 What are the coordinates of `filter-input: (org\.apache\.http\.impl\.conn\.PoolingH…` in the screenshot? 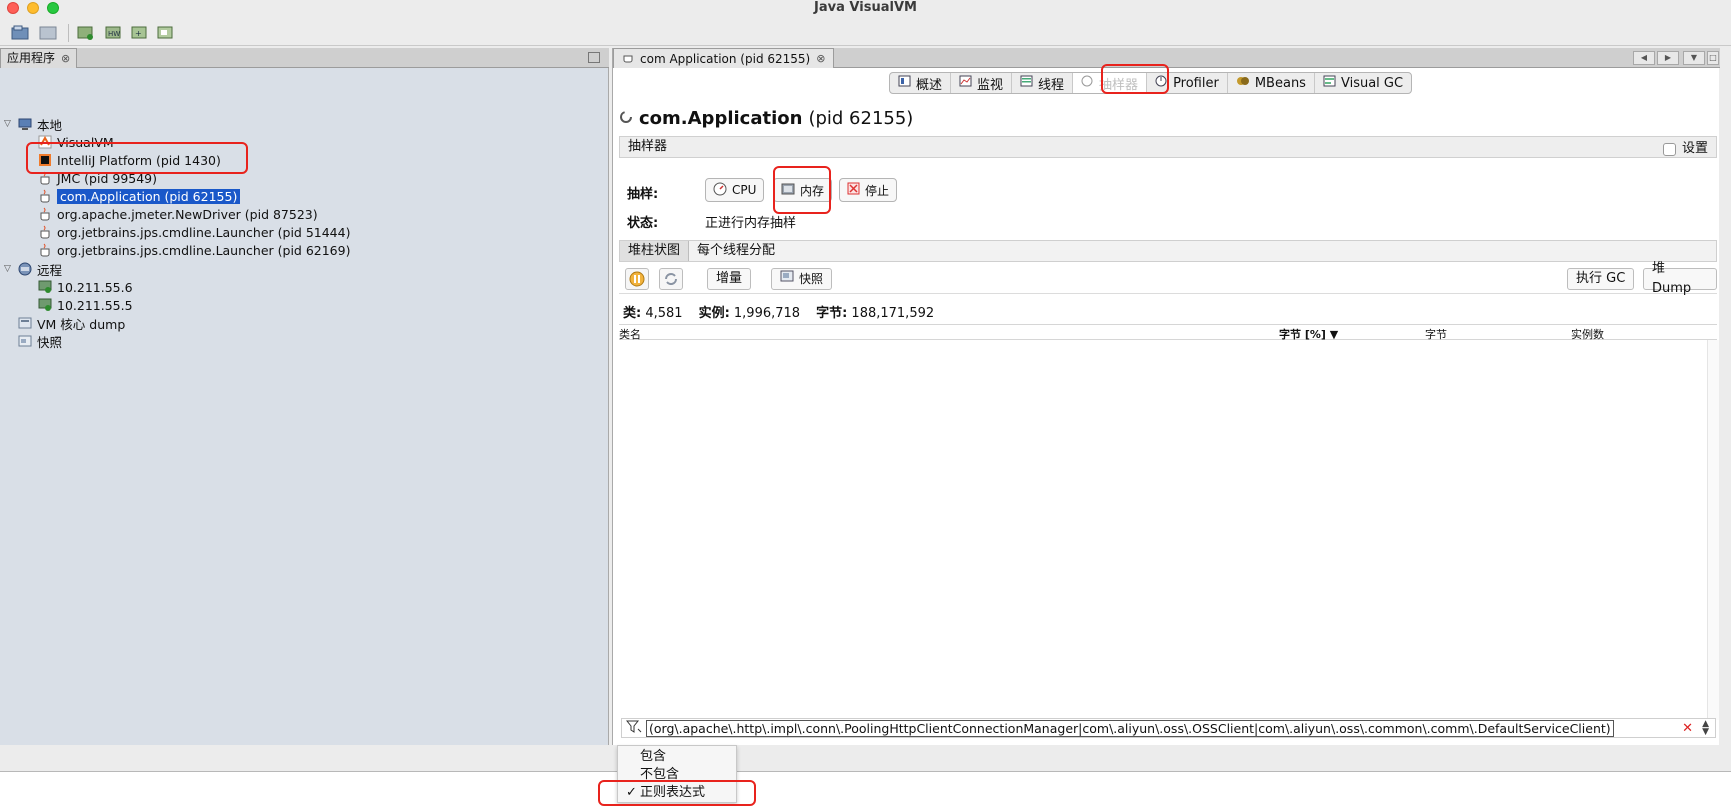 It's located at (1130, 728).